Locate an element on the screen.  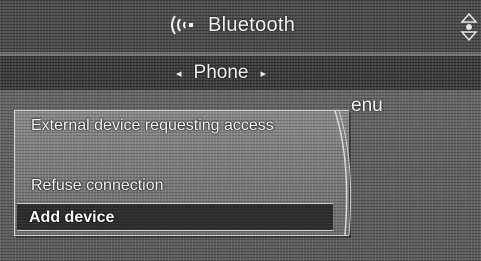
bluetooth-signal-icon is located at coordinates (185, 25).